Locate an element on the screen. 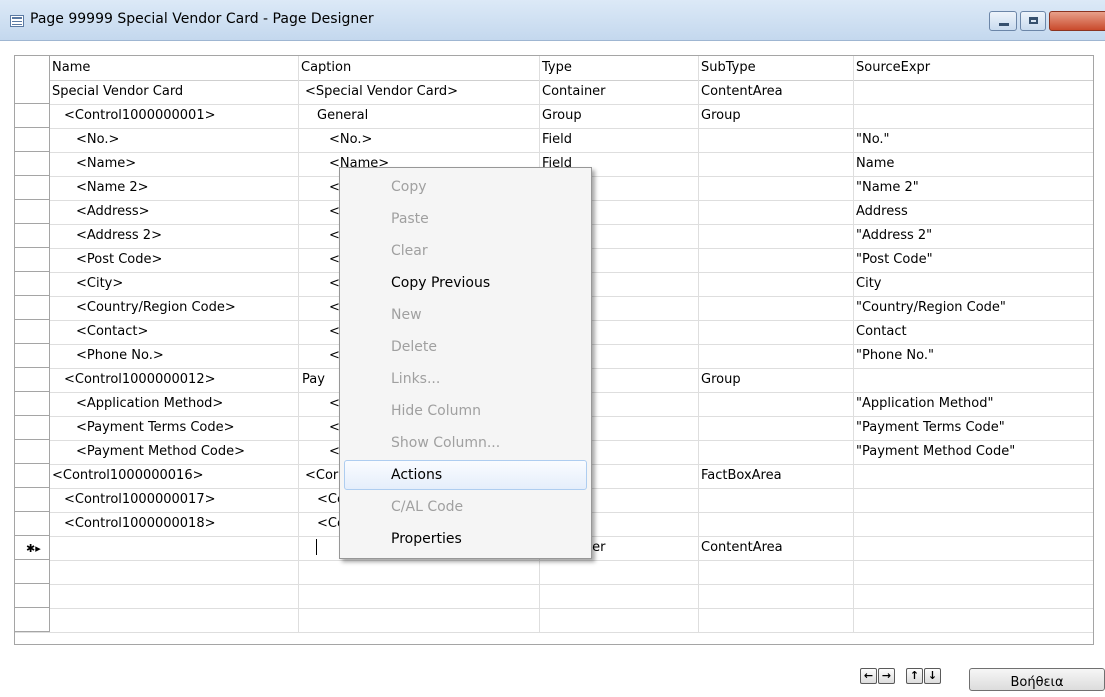 The height and width of the screenshot is (697, 1105). column-header-caption: Caption is located at coordinates (419, 68).